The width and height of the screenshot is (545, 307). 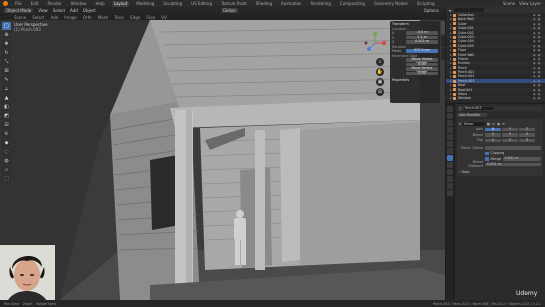 What do you see at coordinates (450, 186) in the screenshot?
I see `data-tab-icon` at bounding box center [450, 186].